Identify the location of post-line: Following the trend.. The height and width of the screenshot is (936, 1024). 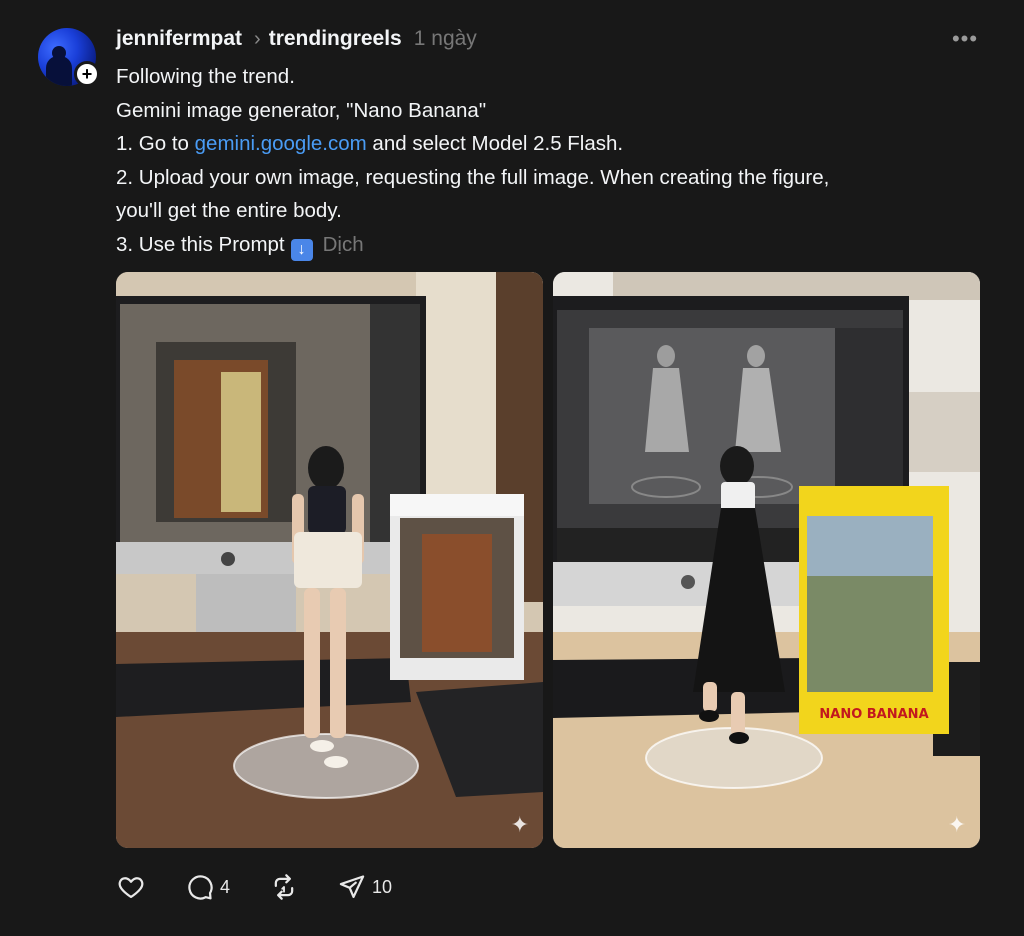
(205, 76).